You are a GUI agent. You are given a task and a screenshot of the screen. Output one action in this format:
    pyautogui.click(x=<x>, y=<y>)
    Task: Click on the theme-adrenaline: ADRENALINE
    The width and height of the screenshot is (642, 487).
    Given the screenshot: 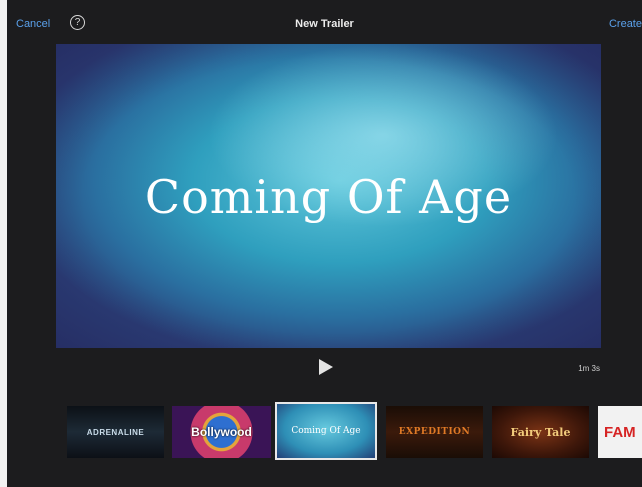 What is the action you would take?
    pyautogui.click(x=115, y=432)
    